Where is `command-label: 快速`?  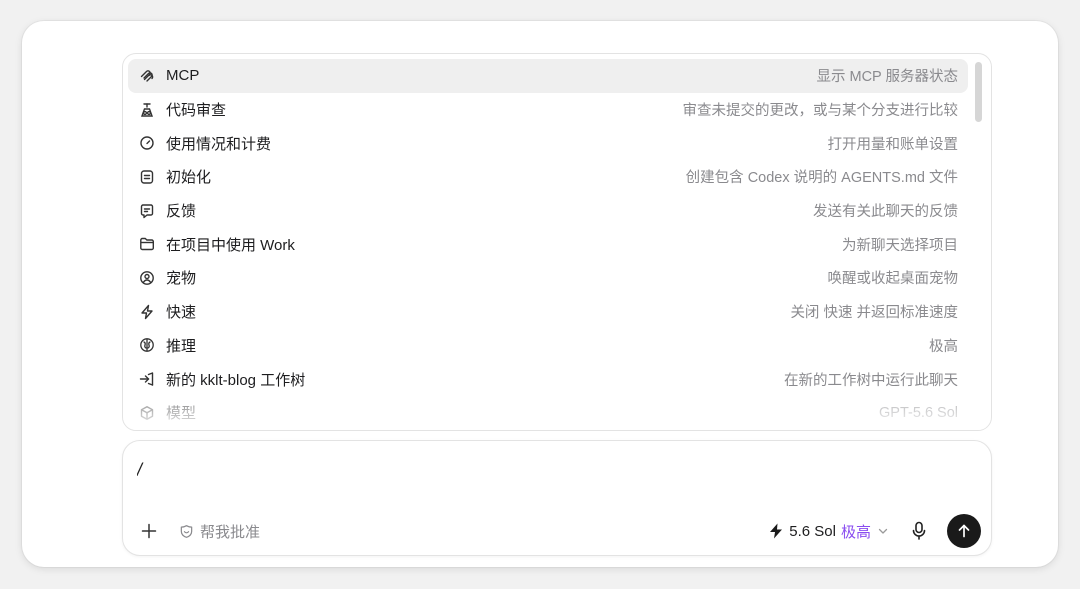 command-label: 快速 is located at coordinates (181, 313).